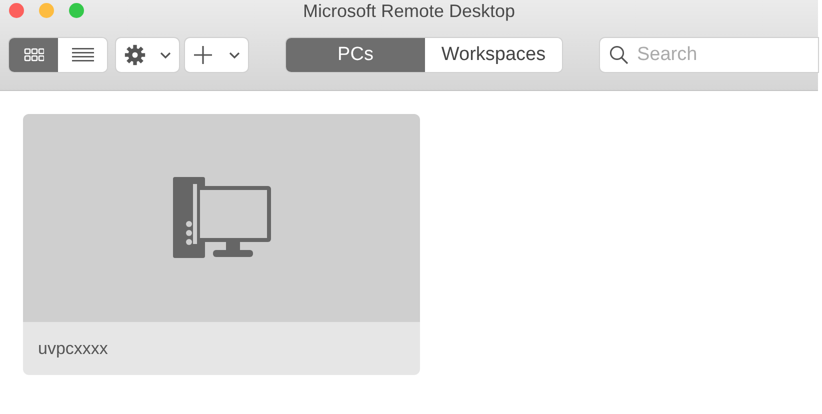  I want to click on tab: PCs, so click(355, 55).